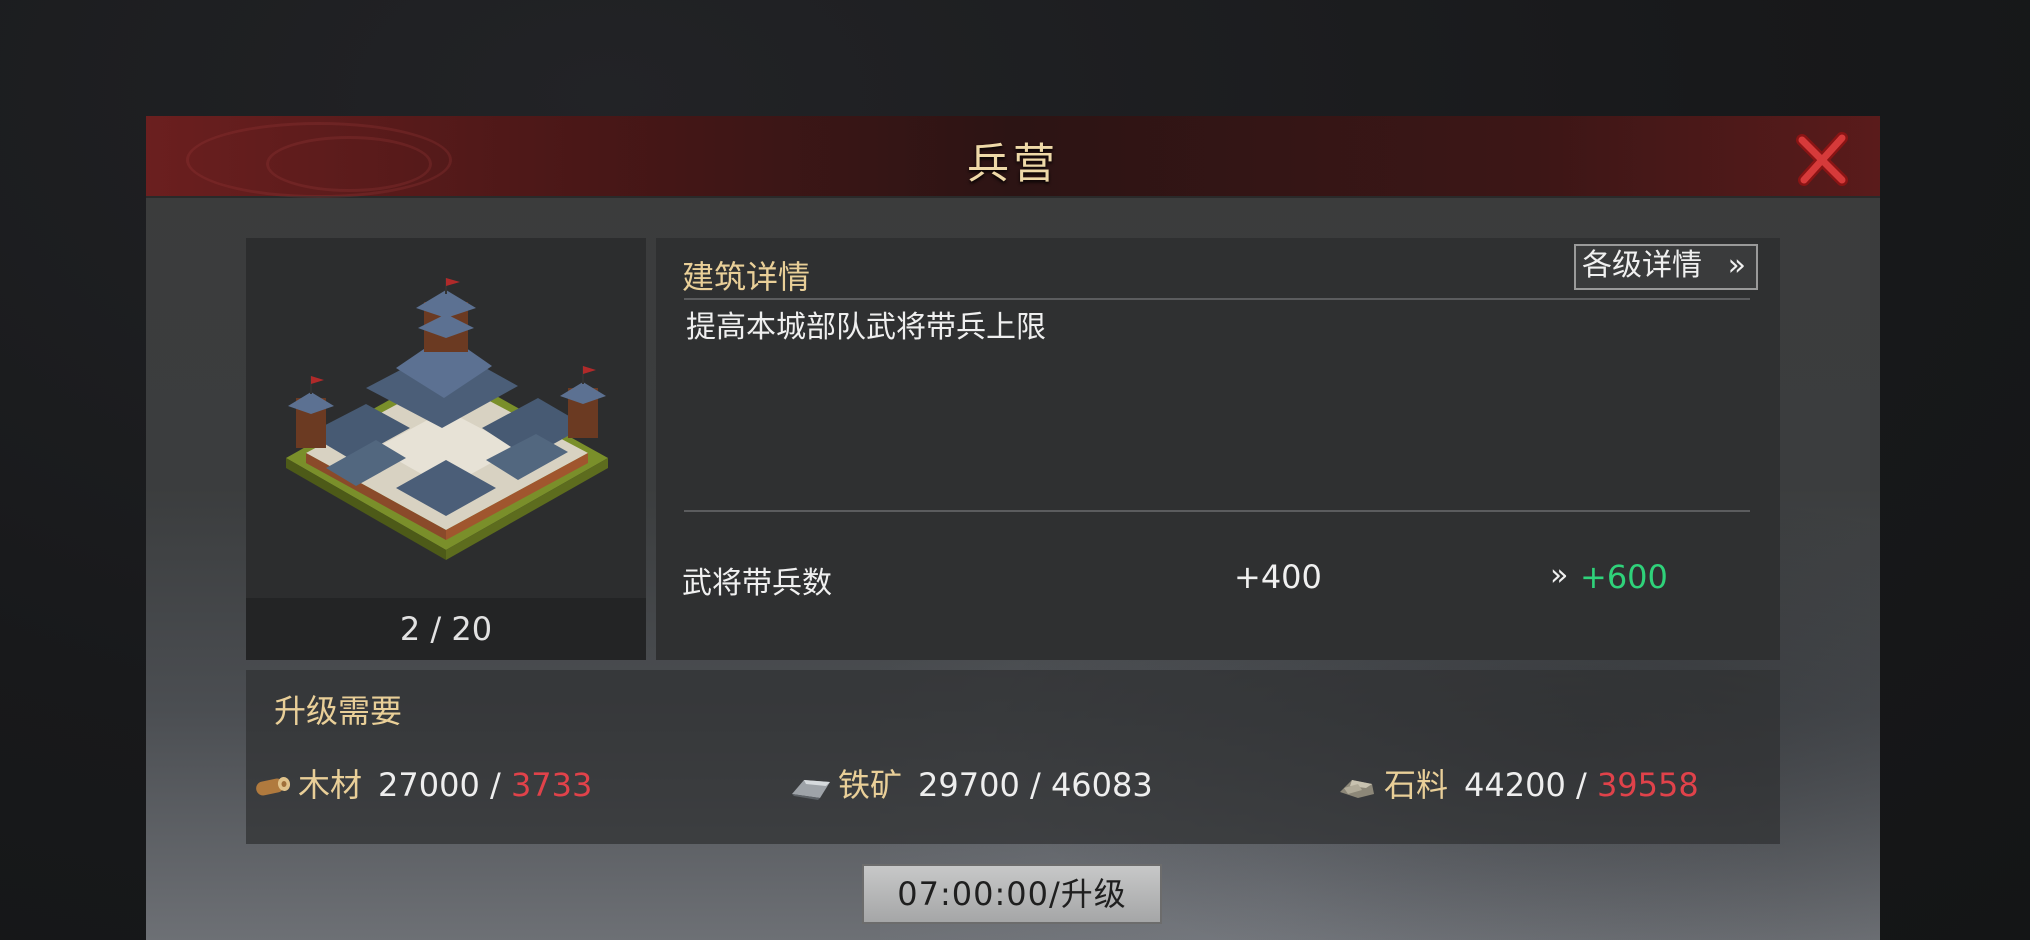  Describe the element at coordinates (1012, 894) in the screenshot. I see `upgrade-button: 07:00:00/升级` at that location.